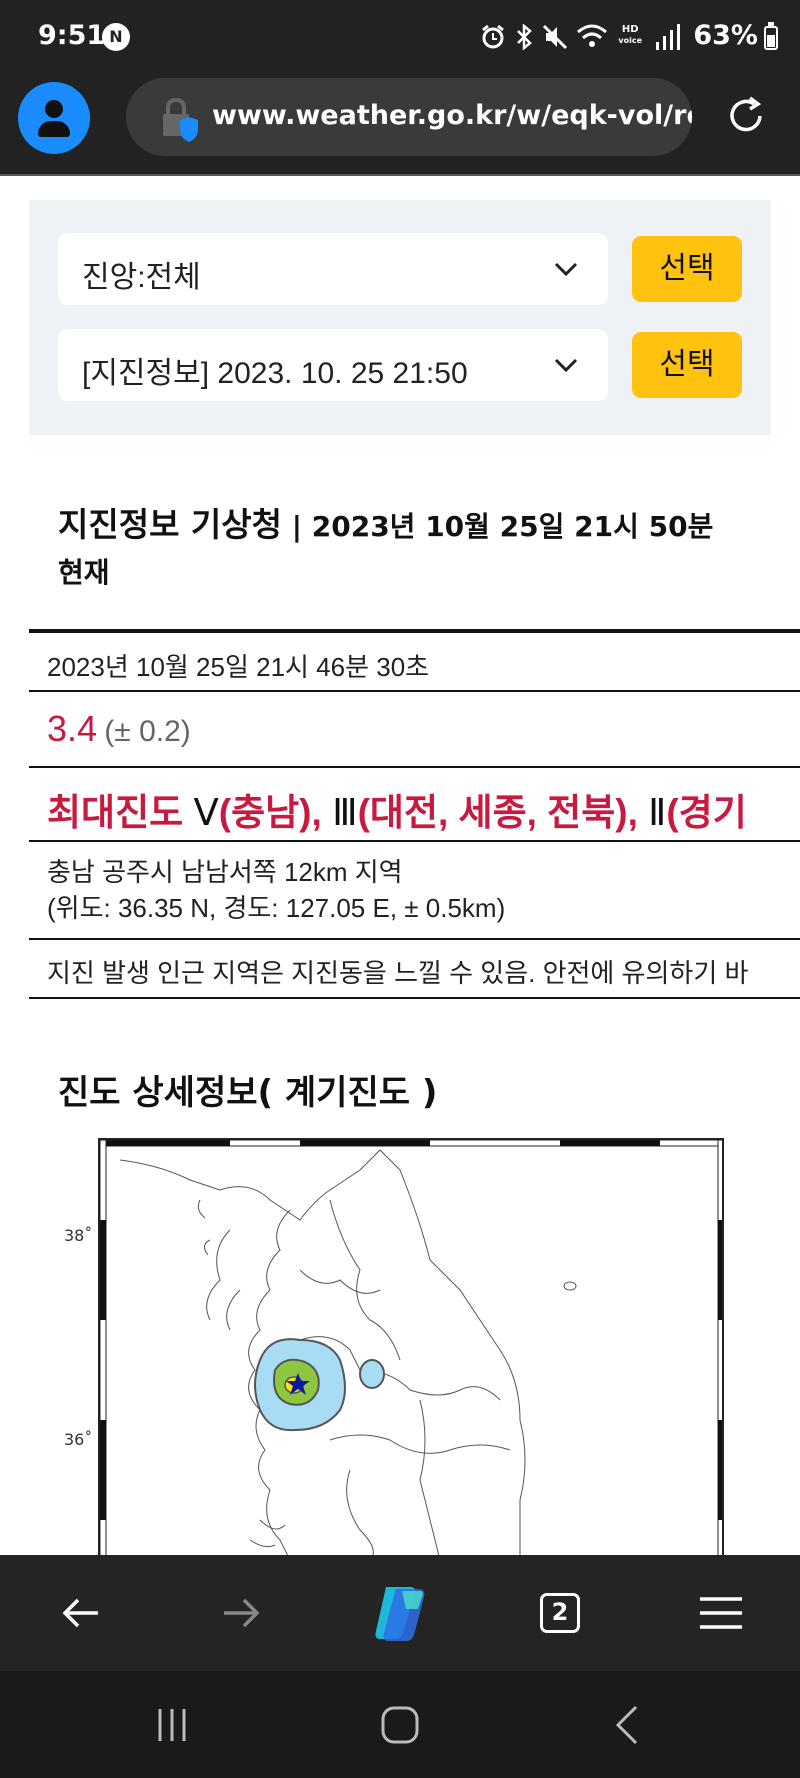 This screenshot has height=1778, width=800. I want to click on selector-panel: 진앙:전체 선택 [지진정보] 2023. 10. 25 21:50 선택, so click(400, 317).